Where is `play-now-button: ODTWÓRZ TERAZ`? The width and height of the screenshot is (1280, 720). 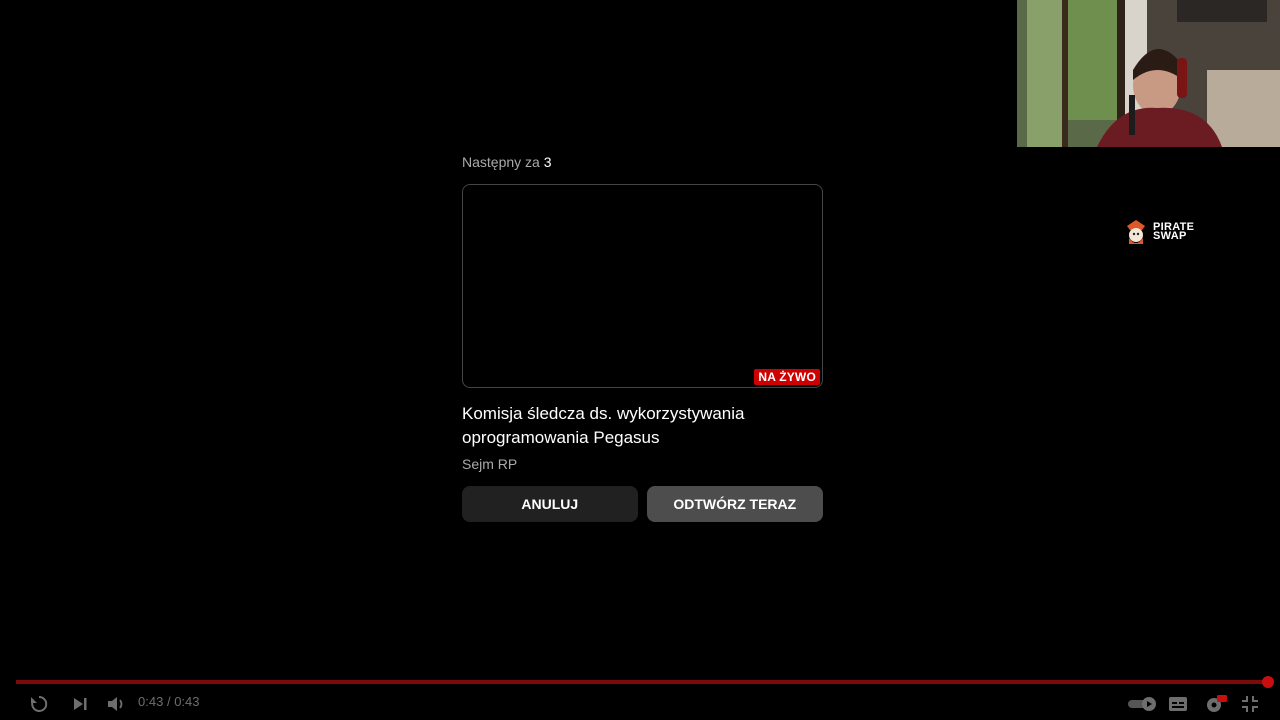 play-now-button: ODTWÓRZ TERAZ is located at coordinates (734, 504).